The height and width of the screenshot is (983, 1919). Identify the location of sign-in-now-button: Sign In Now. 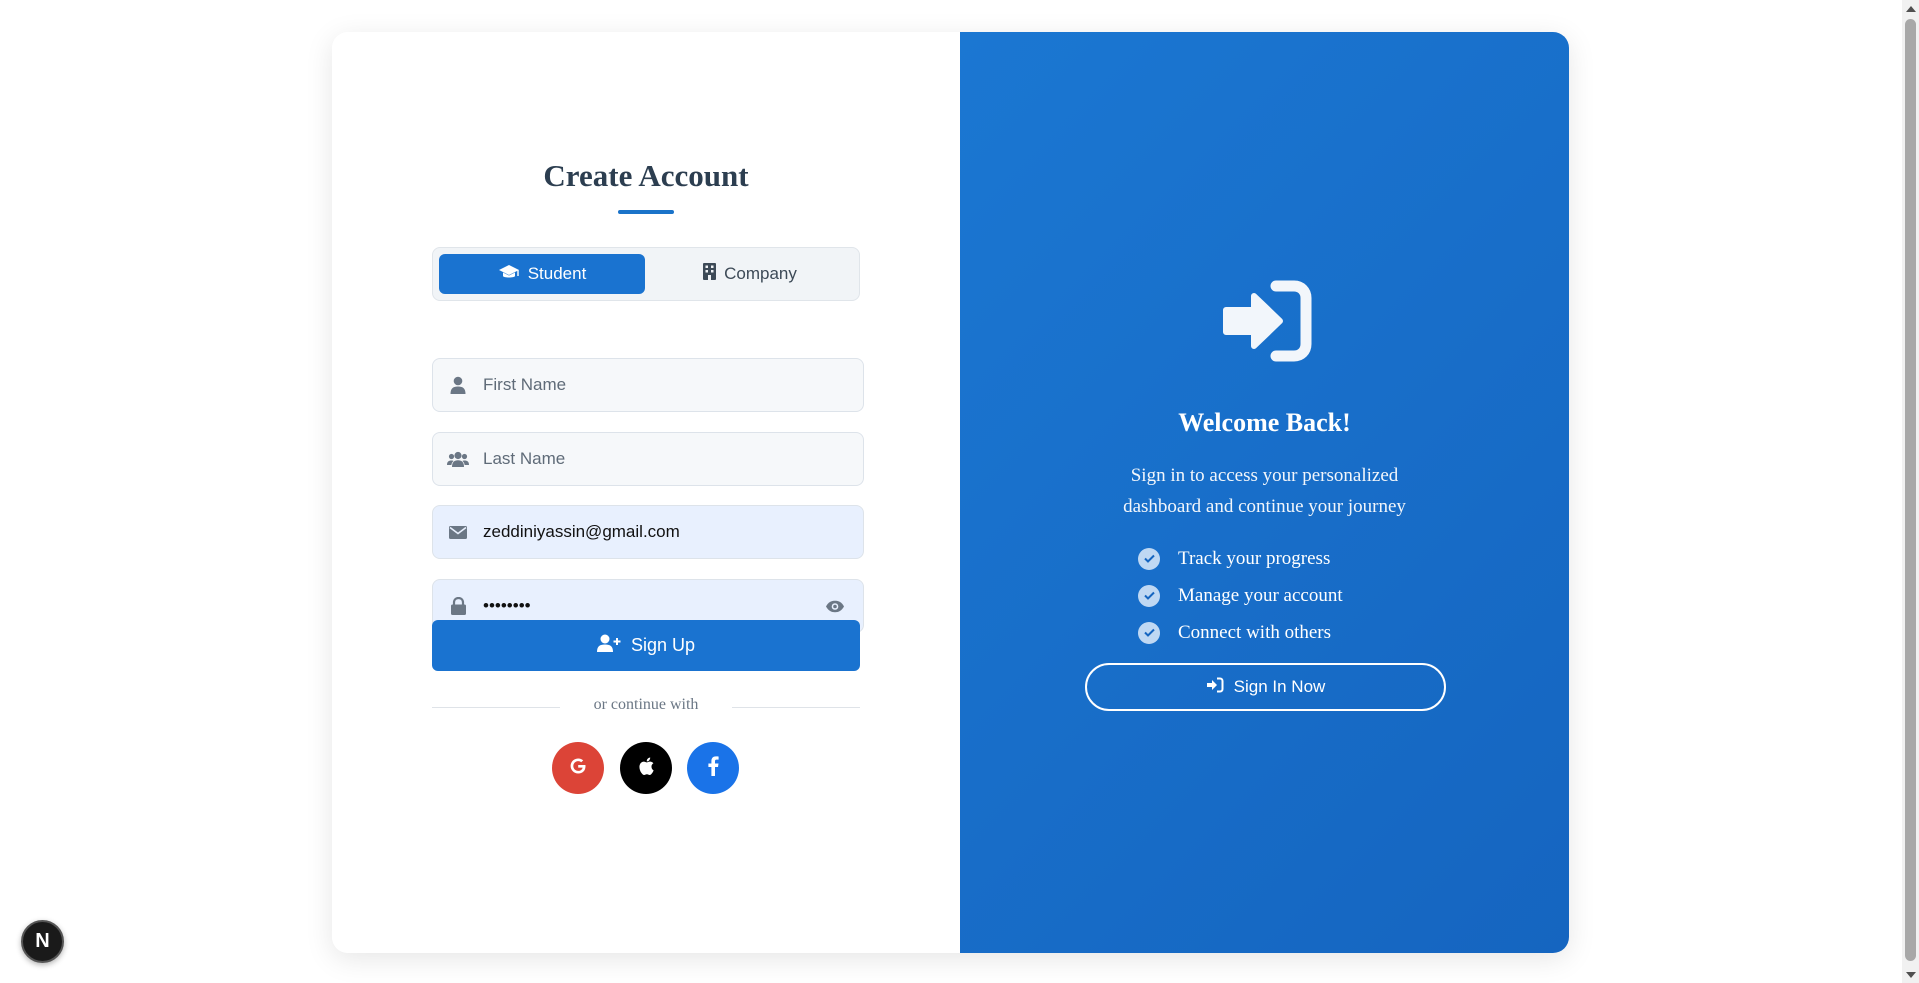
(1265, 687).